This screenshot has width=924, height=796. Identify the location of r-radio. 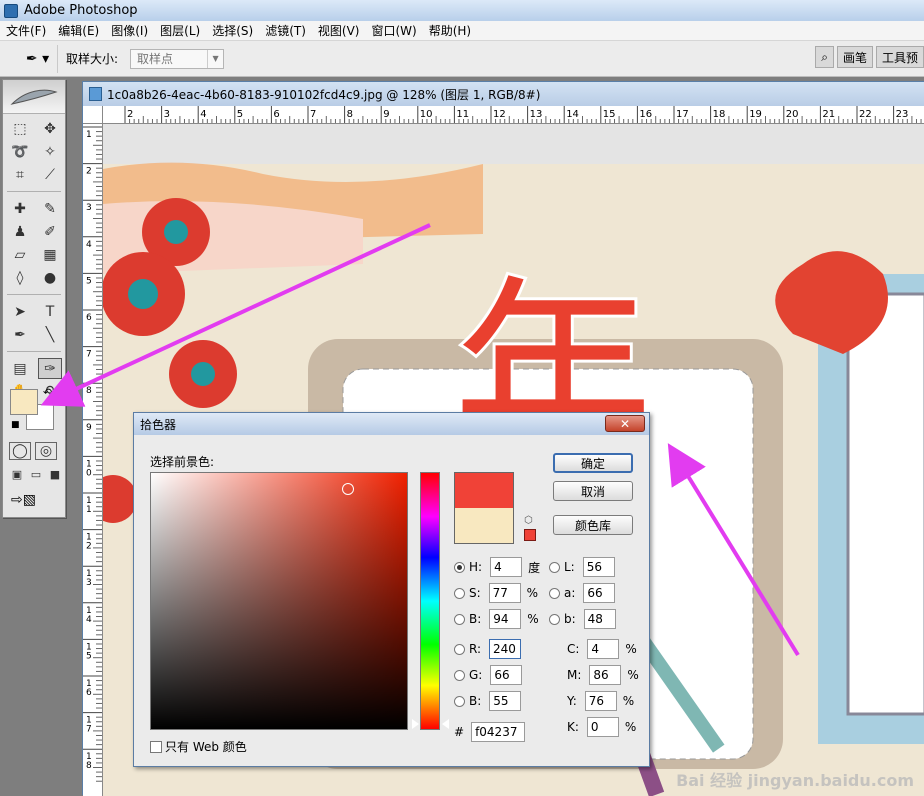
(459, 649).